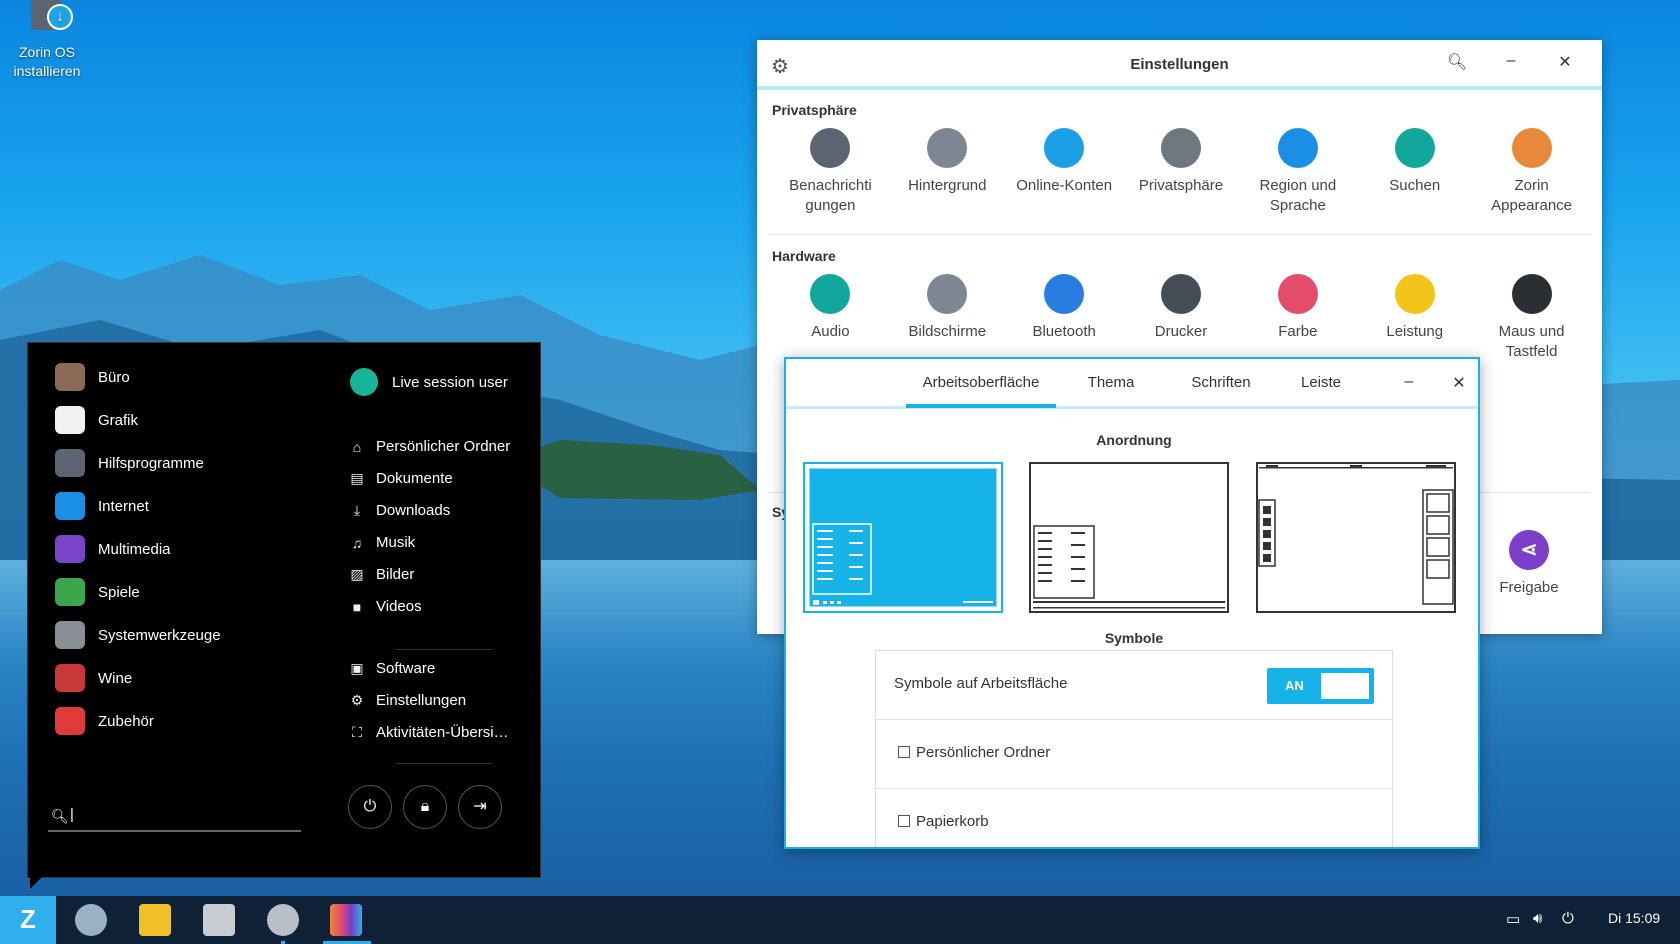  What do you see at coordinates (444, 763) in the screenshot?
I see `divider` at bounding box center [444, 763].